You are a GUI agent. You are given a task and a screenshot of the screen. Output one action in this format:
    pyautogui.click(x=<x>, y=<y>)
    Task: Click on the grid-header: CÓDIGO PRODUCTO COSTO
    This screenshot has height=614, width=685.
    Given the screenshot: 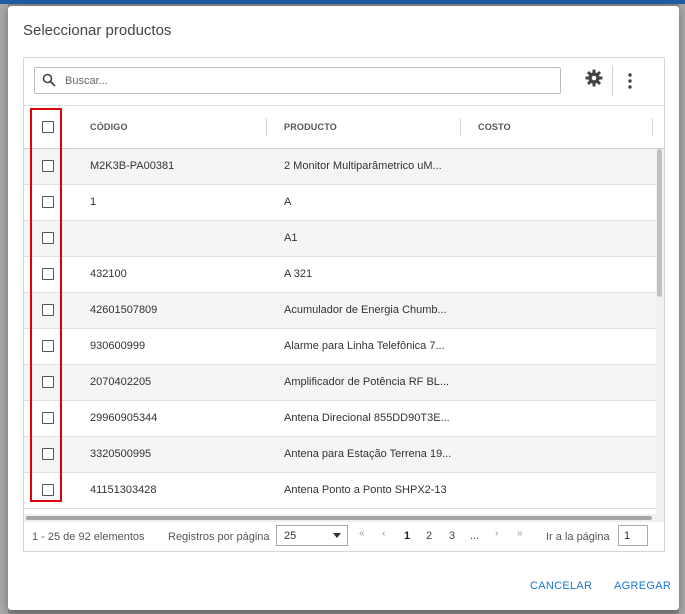 What is the action you would take?
    pyautogui.click(x=344, y=128)
    